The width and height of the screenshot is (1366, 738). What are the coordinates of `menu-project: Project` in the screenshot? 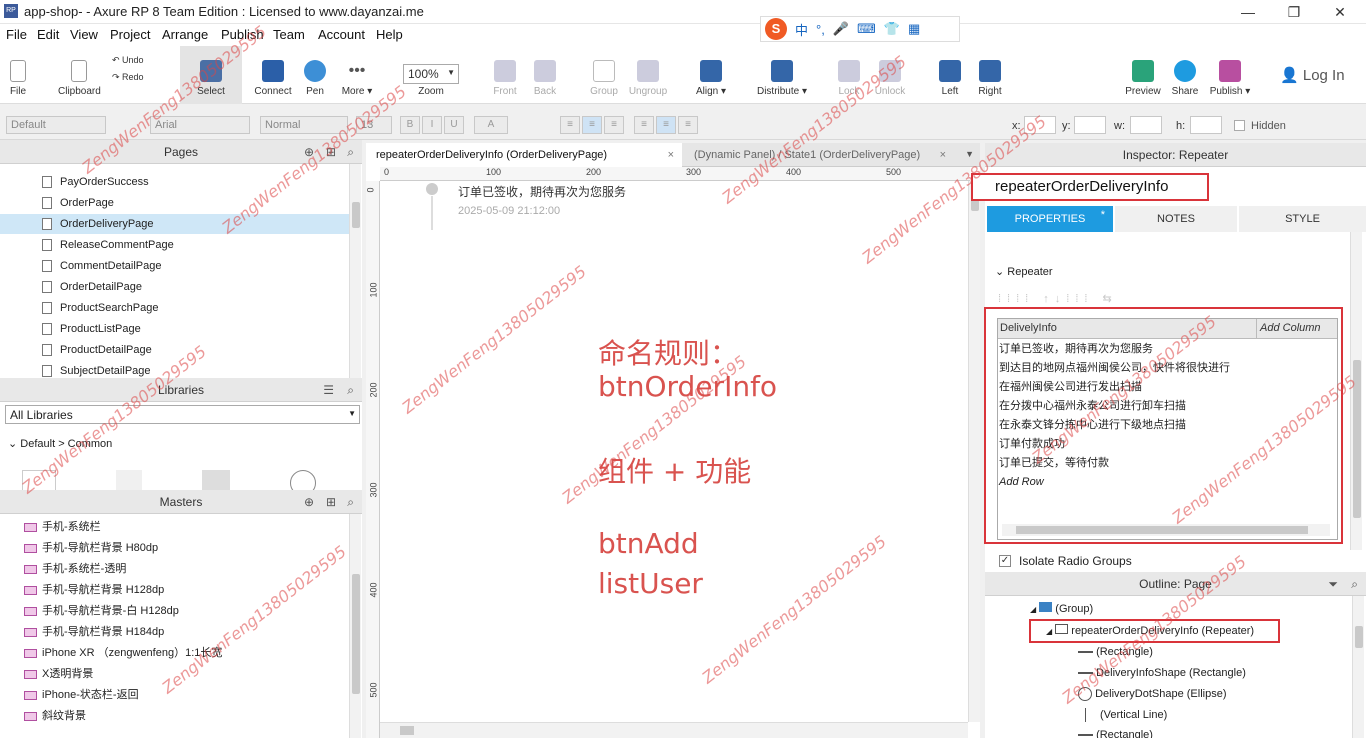 It's located at (130, 34).